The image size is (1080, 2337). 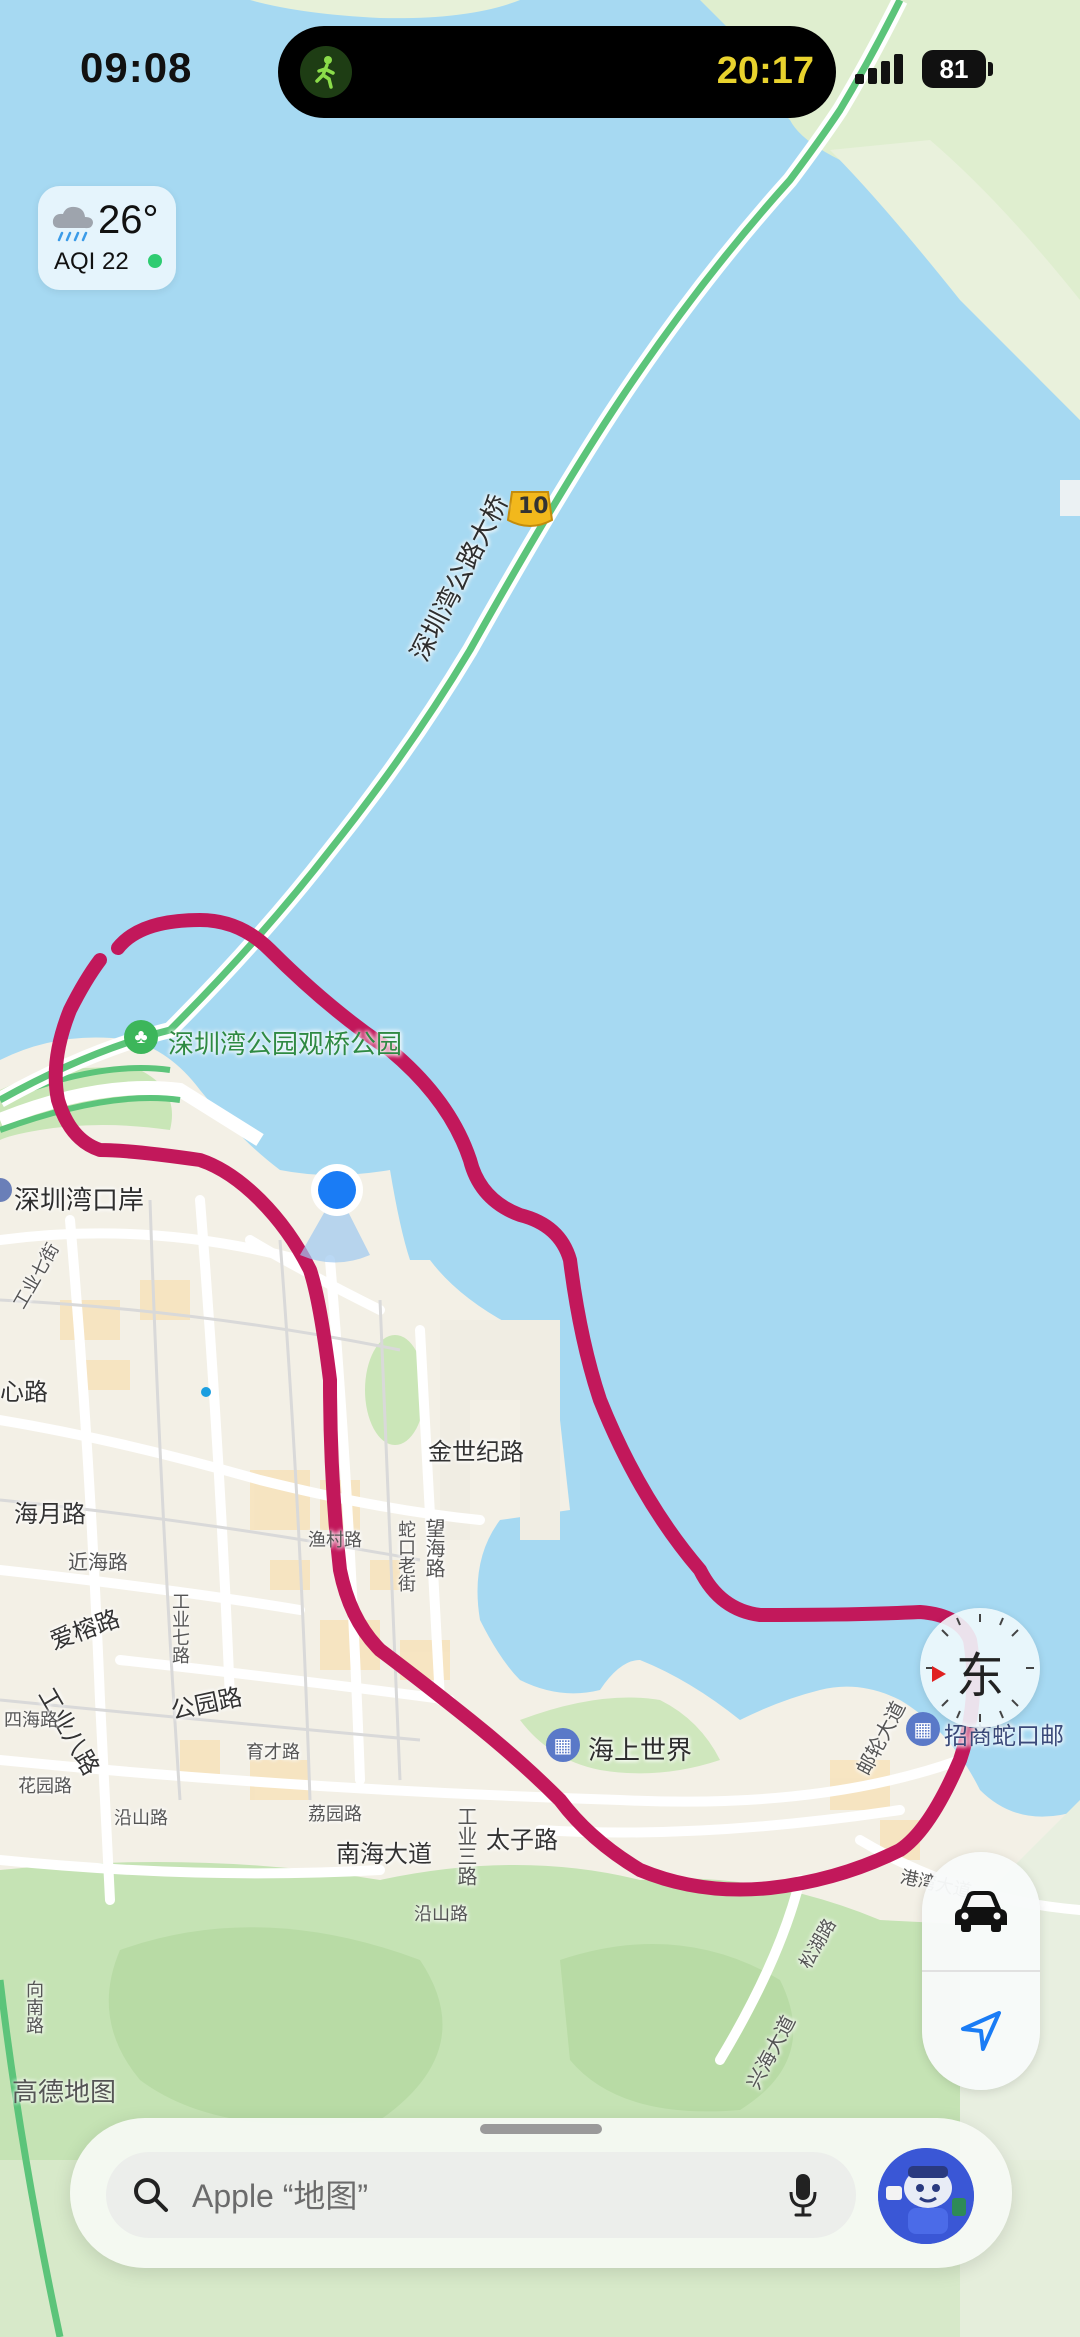 I want to click on sheet-grabber, so click(x=541, y=2129).